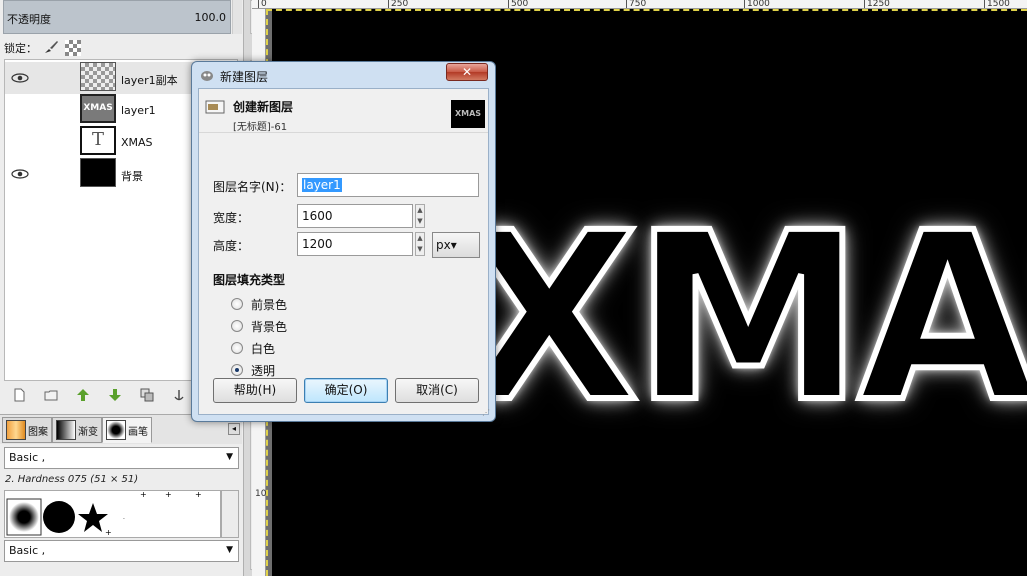 The height and width of the screenshot is (576, 1027). I want to click on pattern-icon, so click(16, 430).